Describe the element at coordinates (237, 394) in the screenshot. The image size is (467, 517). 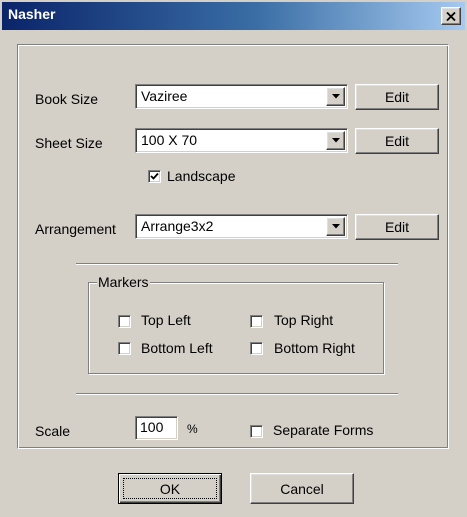
I see `separator-bottom` at that location.